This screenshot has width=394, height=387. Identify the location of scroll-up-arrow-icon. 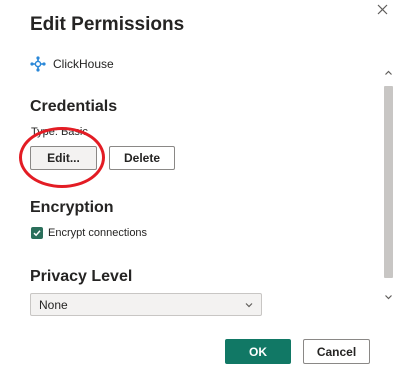
(388, 73).